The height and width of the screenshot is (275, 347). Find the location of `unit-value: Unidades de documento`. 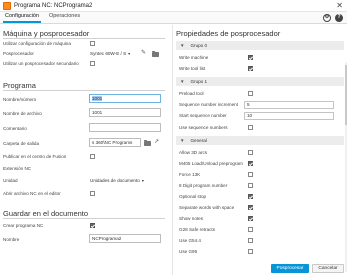

unit-value: Unidades de documento is located at coordinates (115, 180).